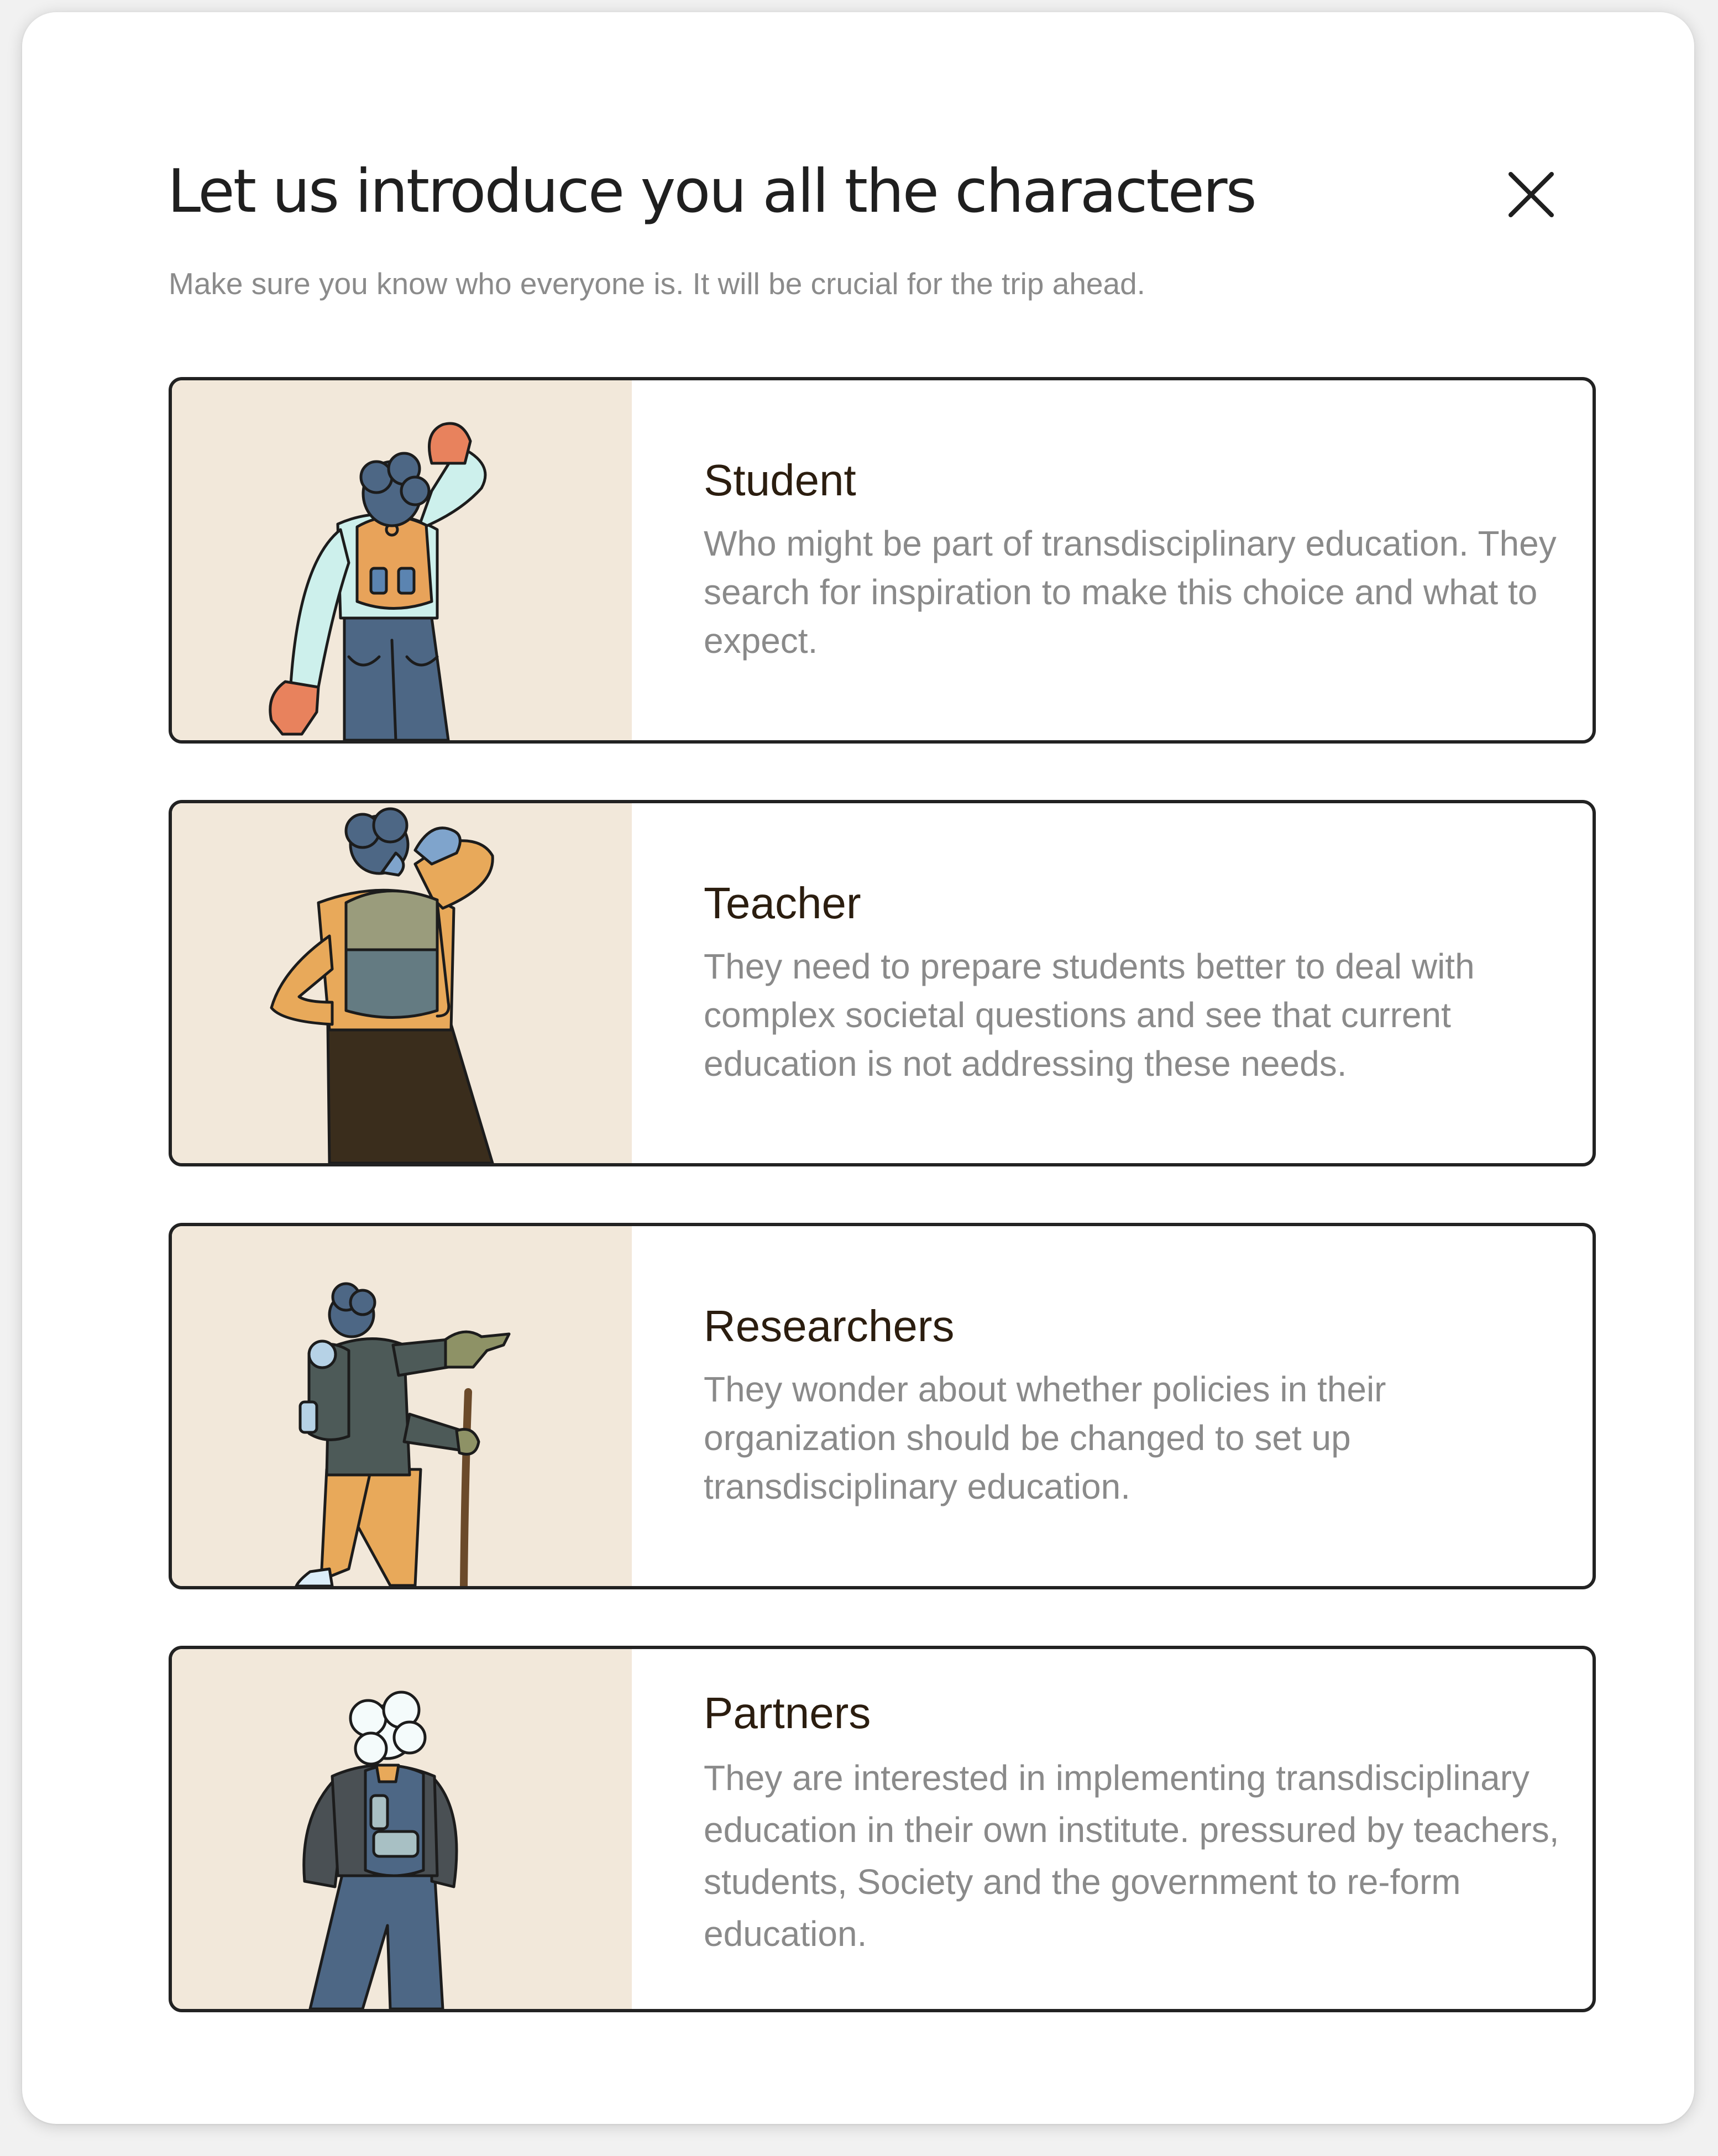 This screenshot has width=1718, height=2156. I want to click on partner-illustration, so click(402, 1829).